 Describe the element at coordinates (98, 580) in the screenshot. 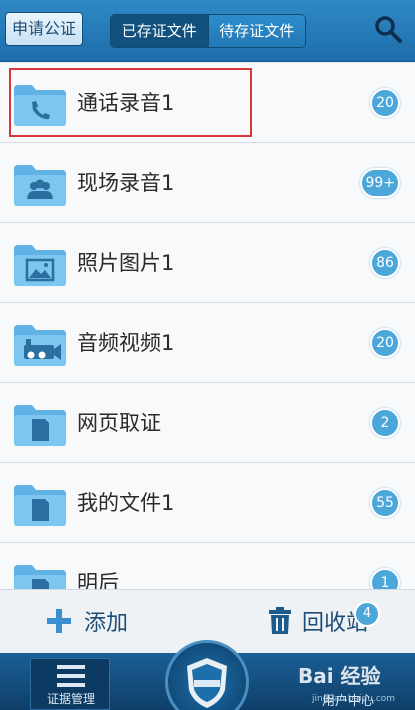

I see `list-item-label: 明后` at that location.